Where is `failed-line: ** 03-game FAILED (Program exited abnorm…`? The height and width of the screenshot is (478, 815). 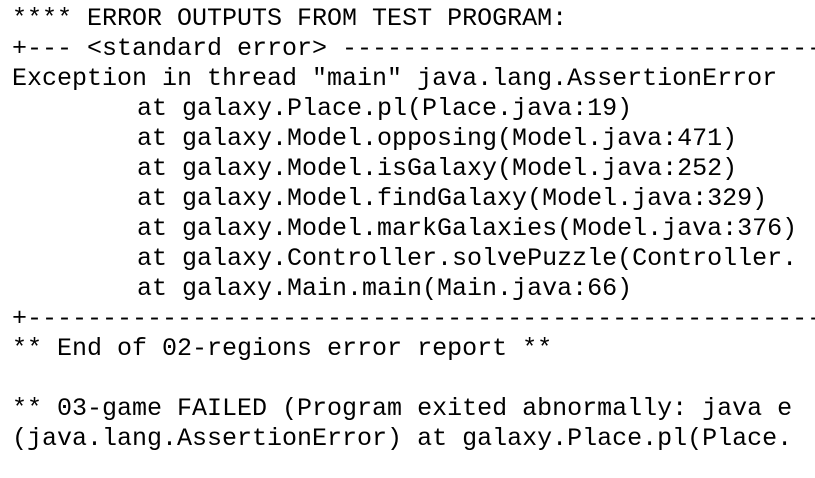 failed-line: ** 03-game FAILED (Program exited abnorm… is located at coordinates (402, 408).